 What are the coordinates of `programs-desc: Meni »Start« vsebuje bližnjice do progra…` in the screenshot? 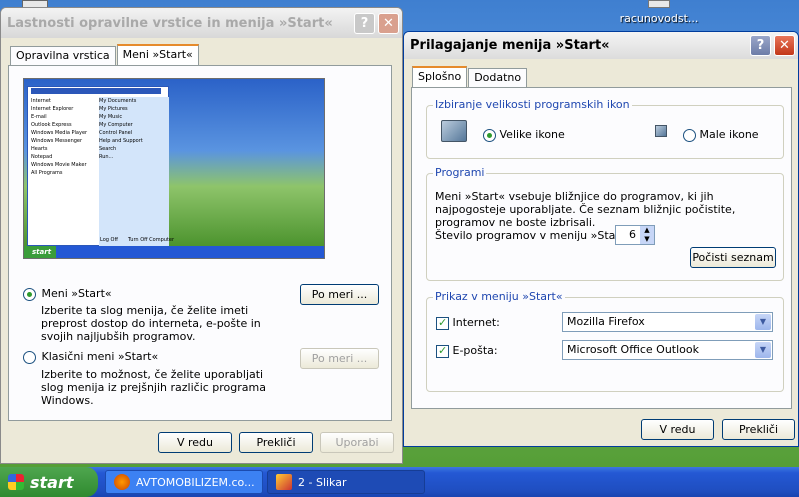 It's located at (585, 209).